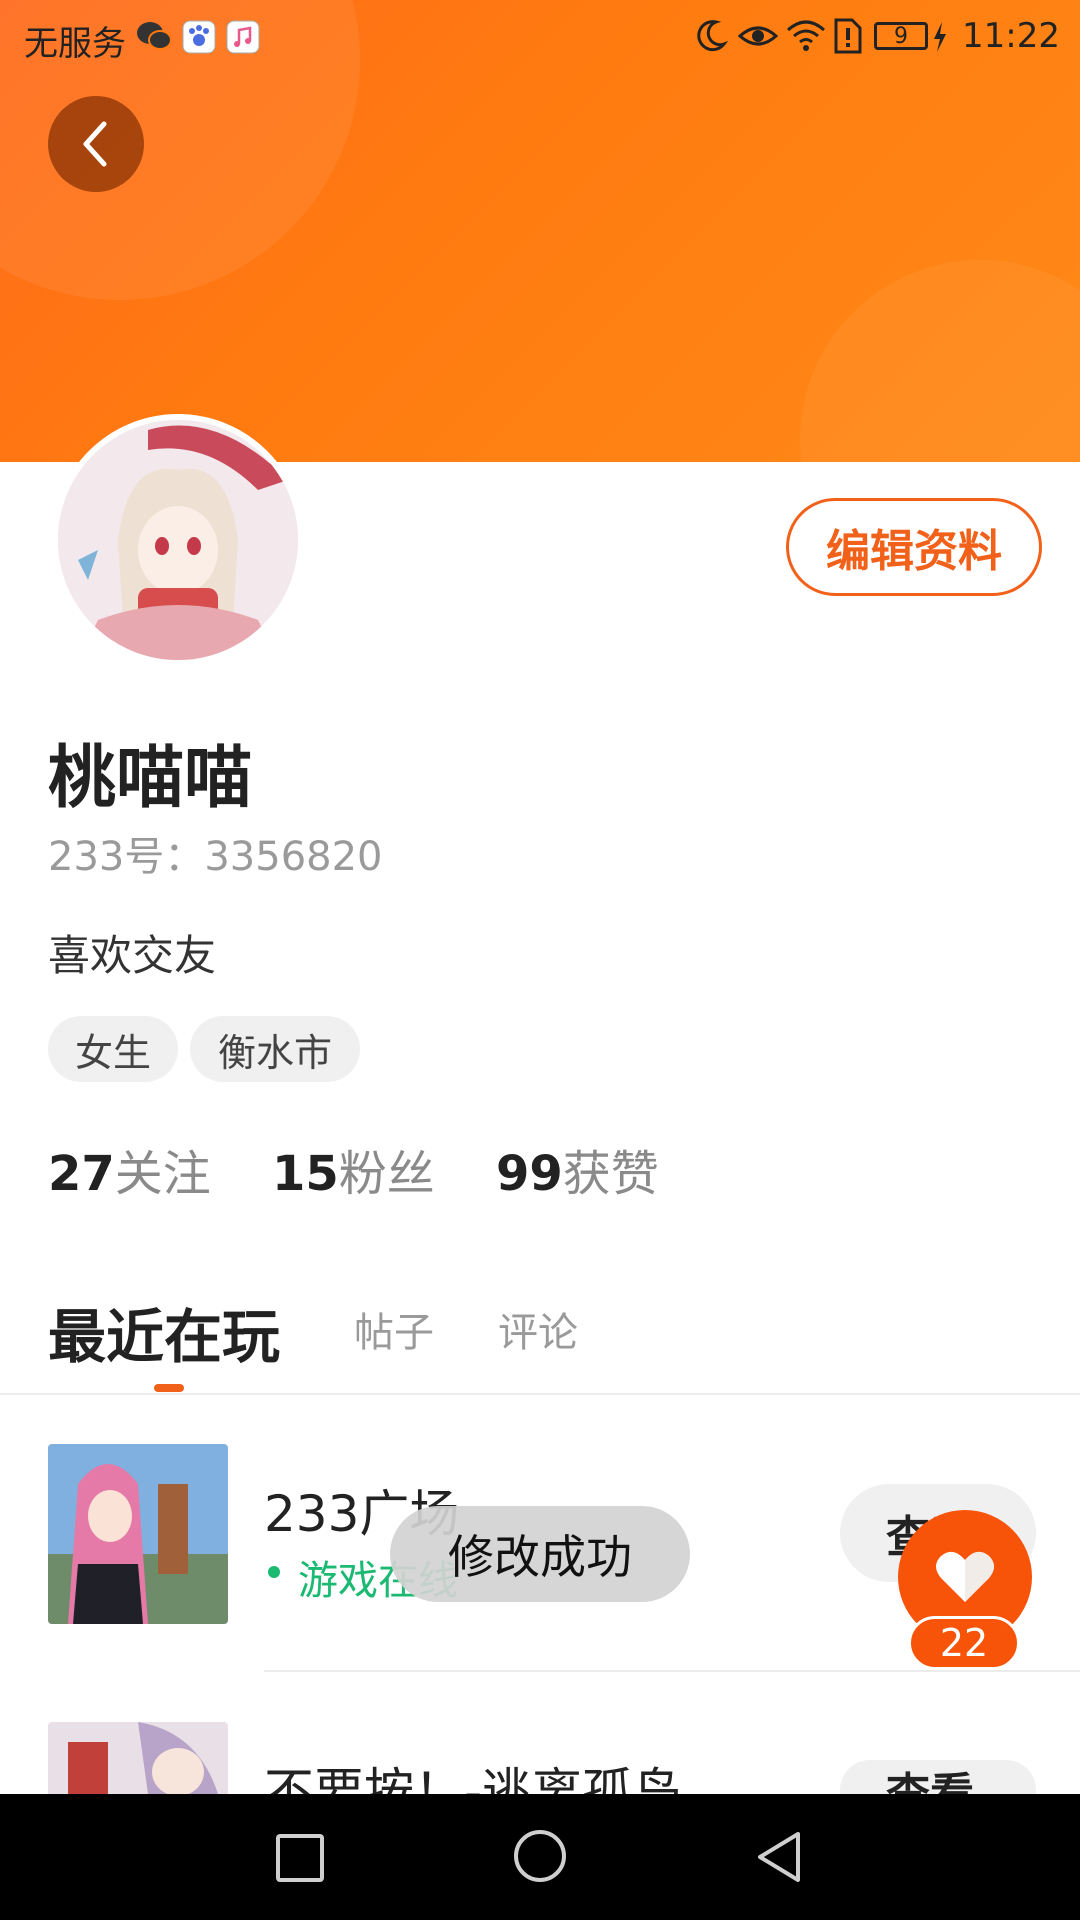 The image size is (1080, 1920). What do you see at coordinates (529, 1174) in the screenshot?
I see `stat-likes-count: 99` at bounding box center [529, 1174].